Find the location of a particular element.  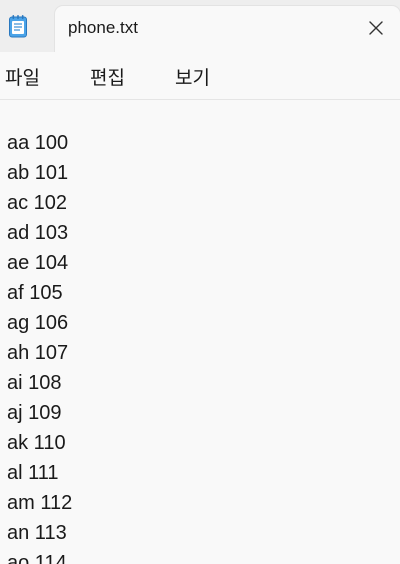

text-line: ab 101 is located at coordinates (38, 173).